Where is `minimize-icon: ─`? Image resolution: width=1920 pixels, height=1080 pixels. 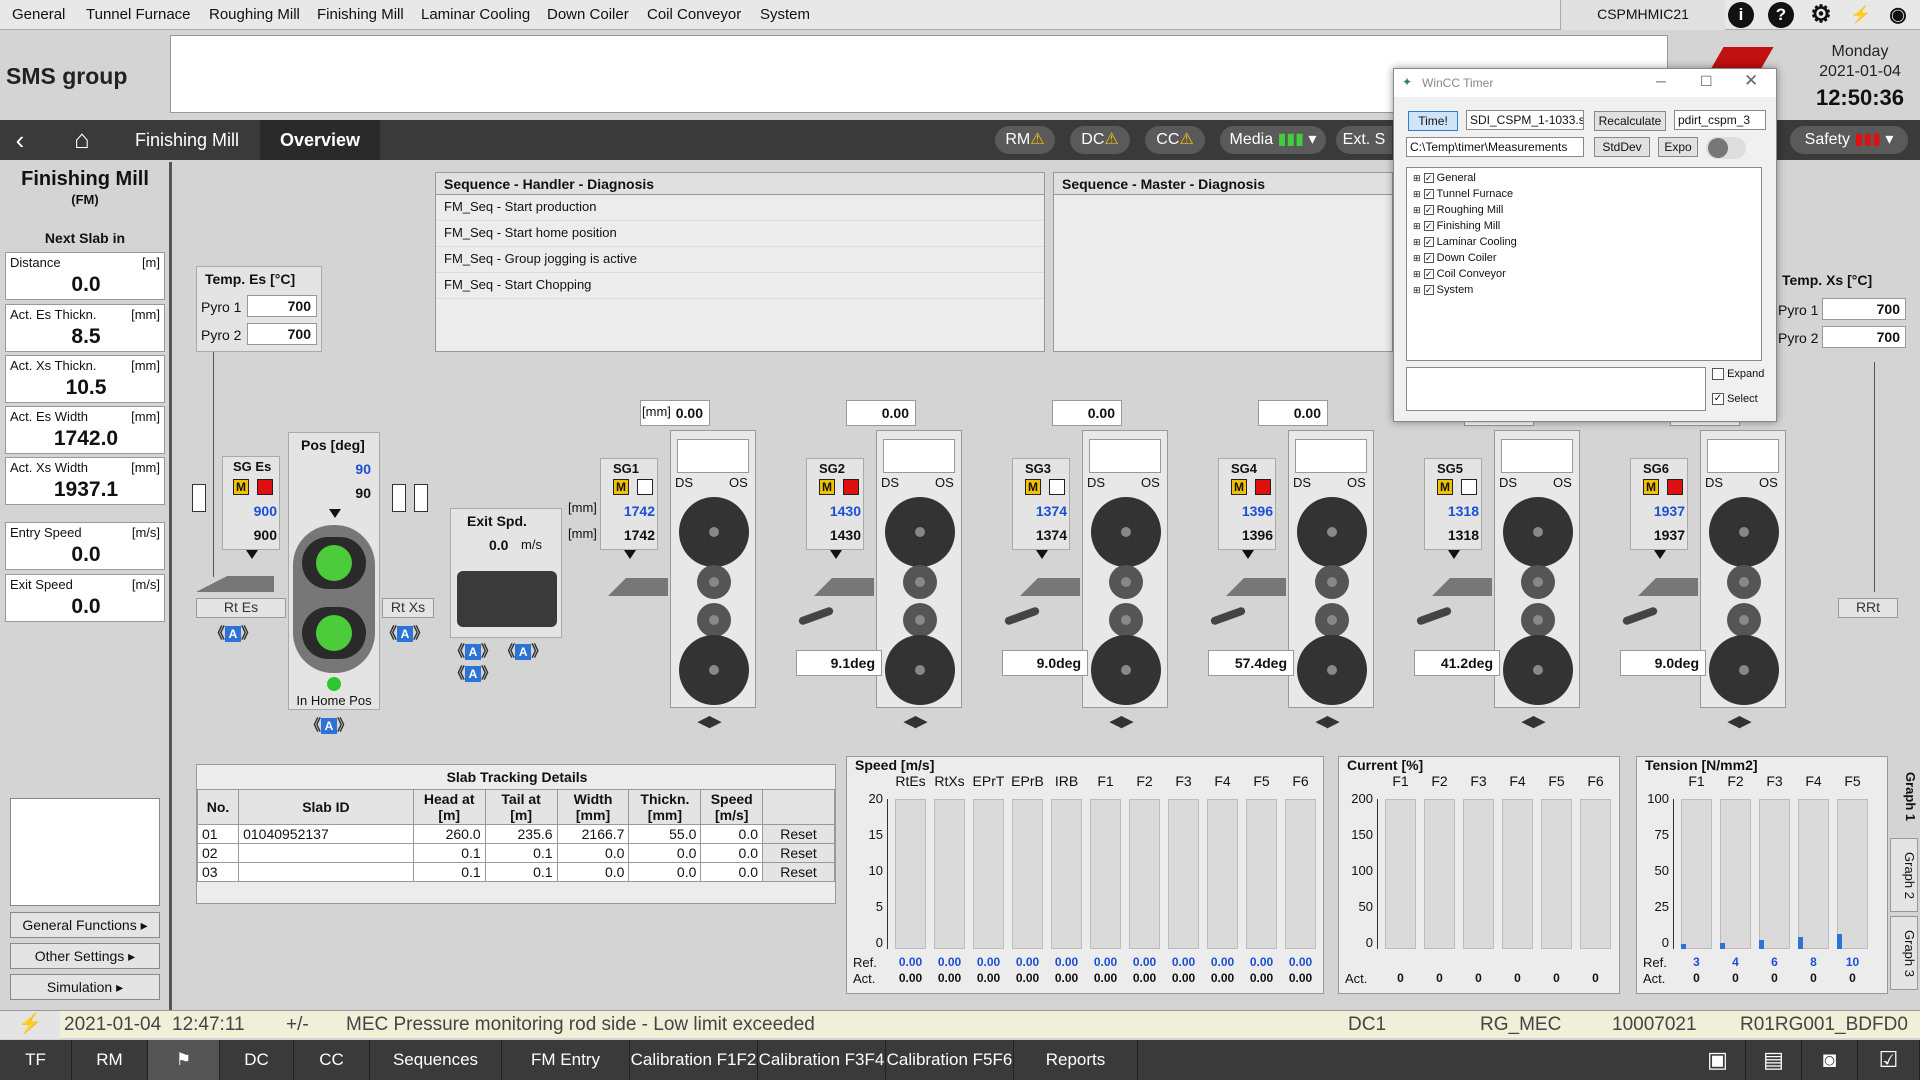 minimize-icon: ─ is located at coordinates (1661, 81).